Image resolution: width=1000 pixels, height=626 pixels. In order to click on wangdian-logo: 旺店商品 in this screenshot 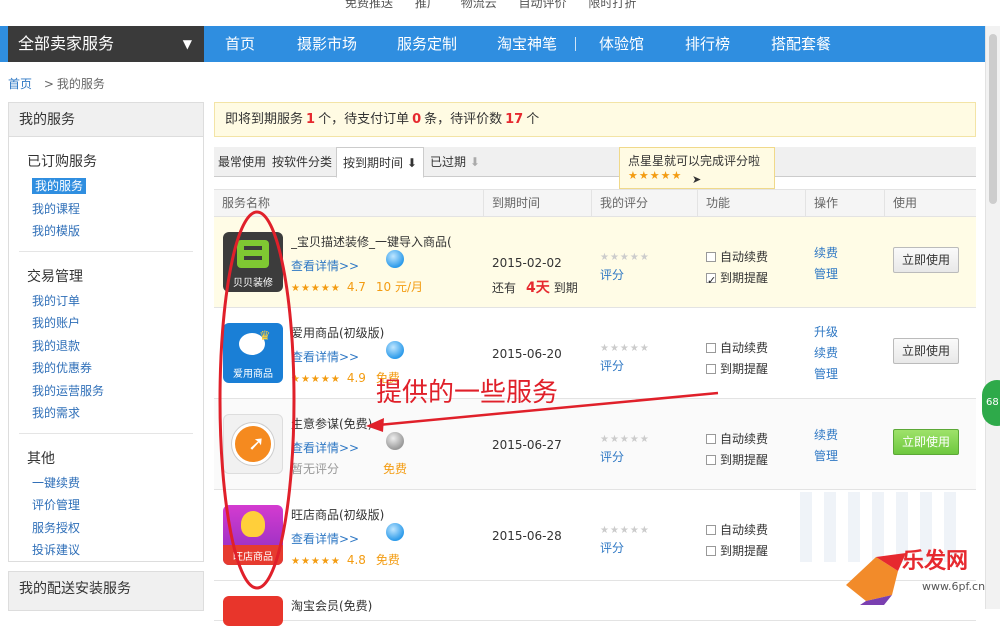, I will do `click(253, 535)`.